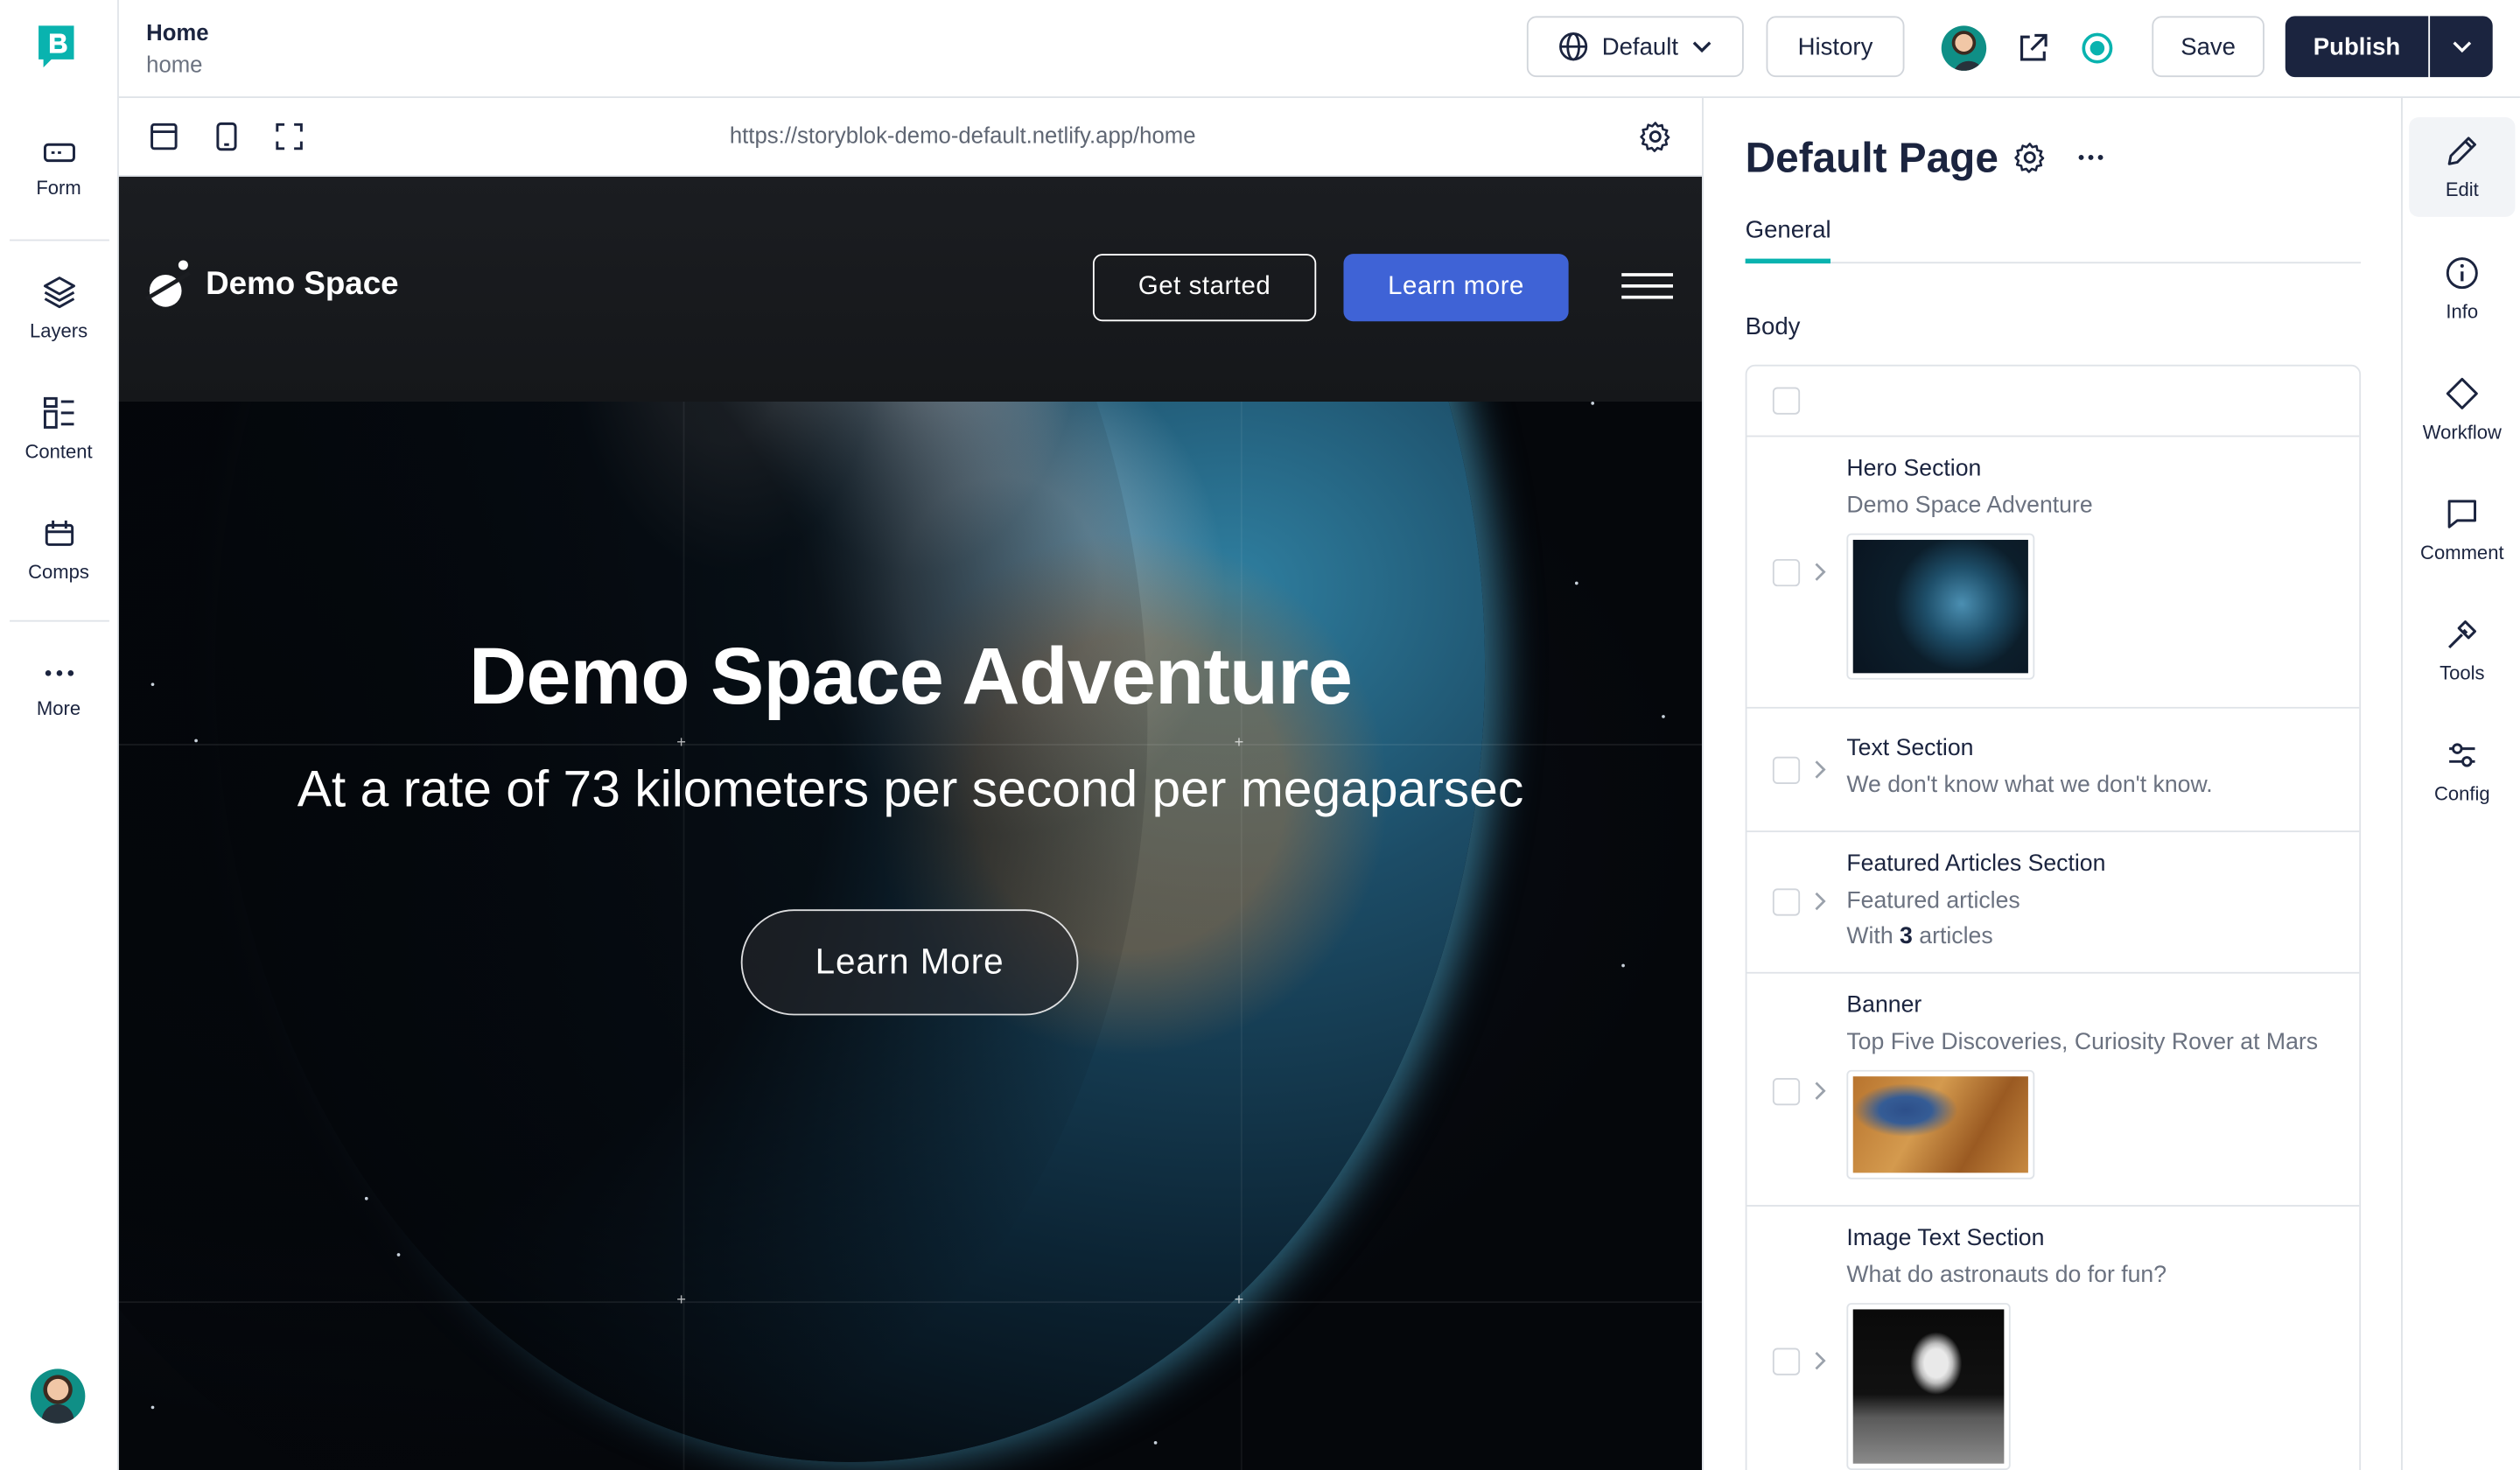 The height and width of the screenshot is (1470, 2520). I want to click on open-external-icon, so click(2032, 48).